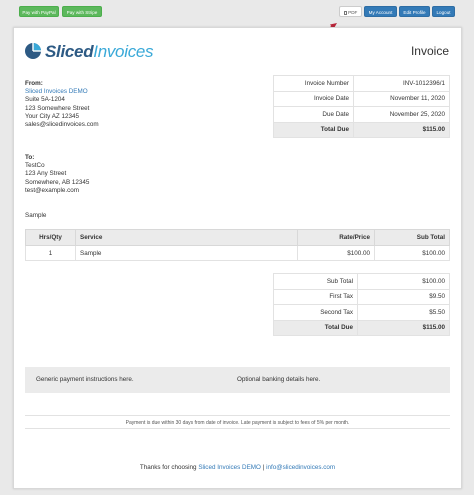 Image resolution: width=474 pixels, height=495 pixels. I want to click on col-header-rate: Rate/Price, so click(336, 237).